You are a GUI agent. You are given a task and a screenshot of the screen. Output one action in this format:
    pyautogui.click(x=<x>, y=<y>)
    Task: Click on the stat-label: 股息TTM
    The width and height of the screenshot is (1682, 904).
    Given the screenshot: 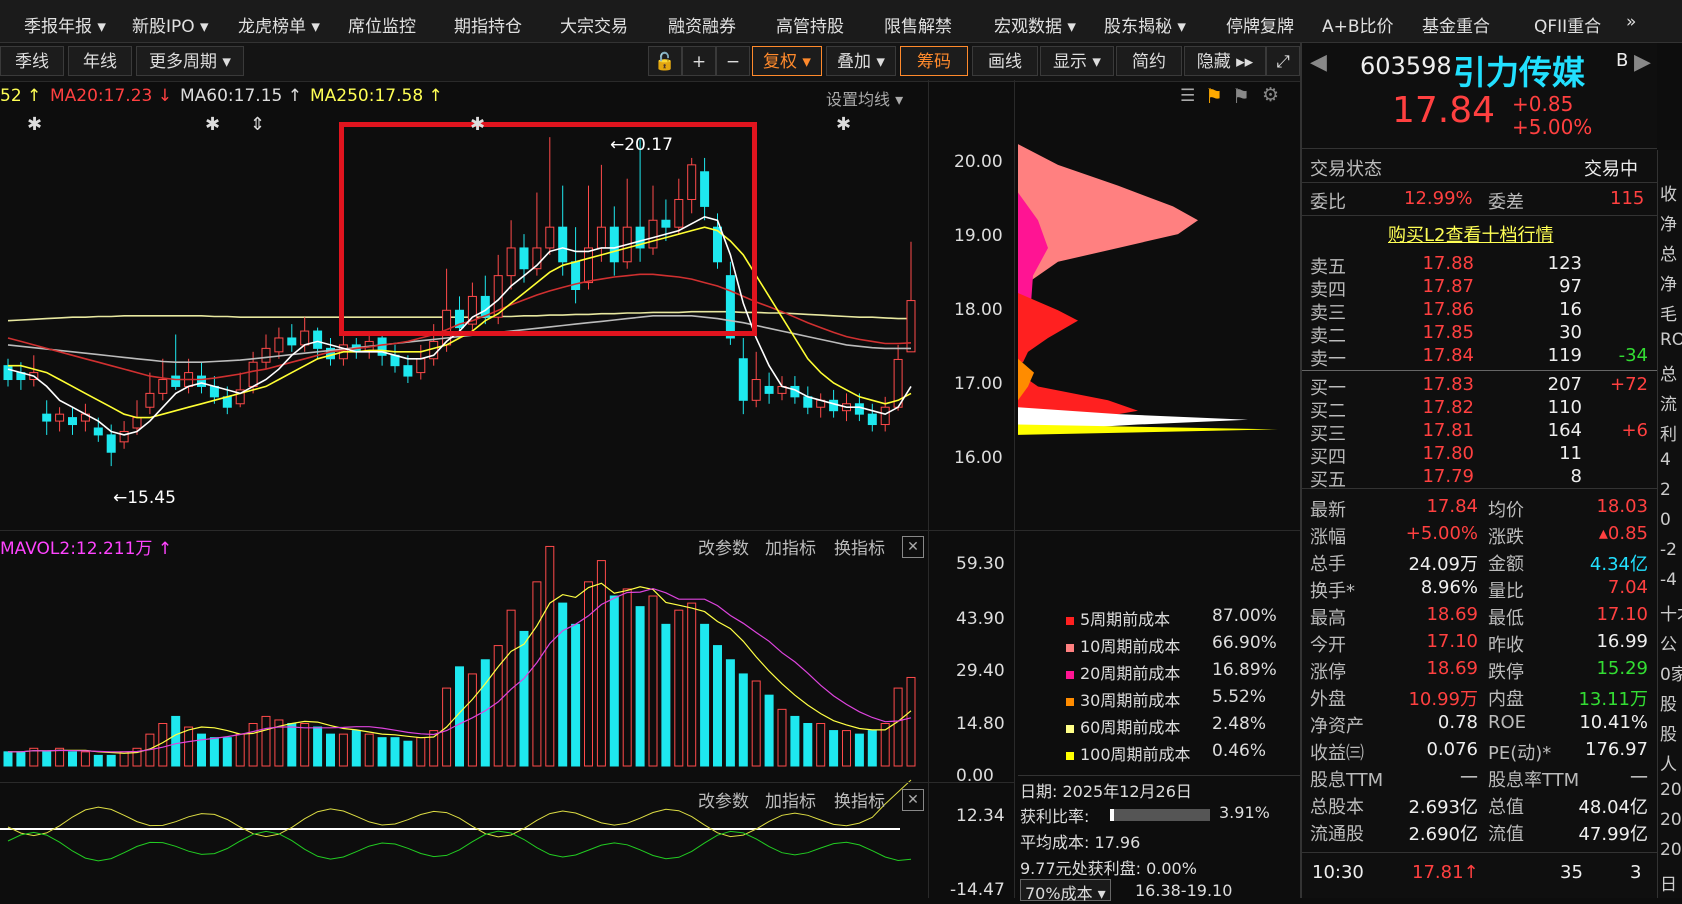 What is the action you would take?
    pyautogui.click(x=1347, y=780)
    